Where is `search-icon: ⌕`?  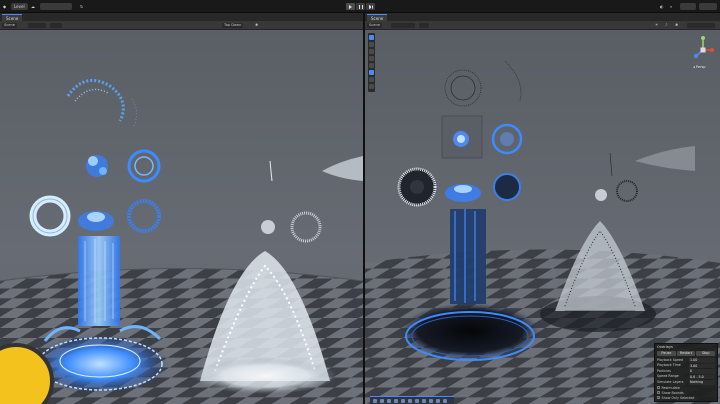
search-icon: ⌕ is located at coordinates (671, 6).